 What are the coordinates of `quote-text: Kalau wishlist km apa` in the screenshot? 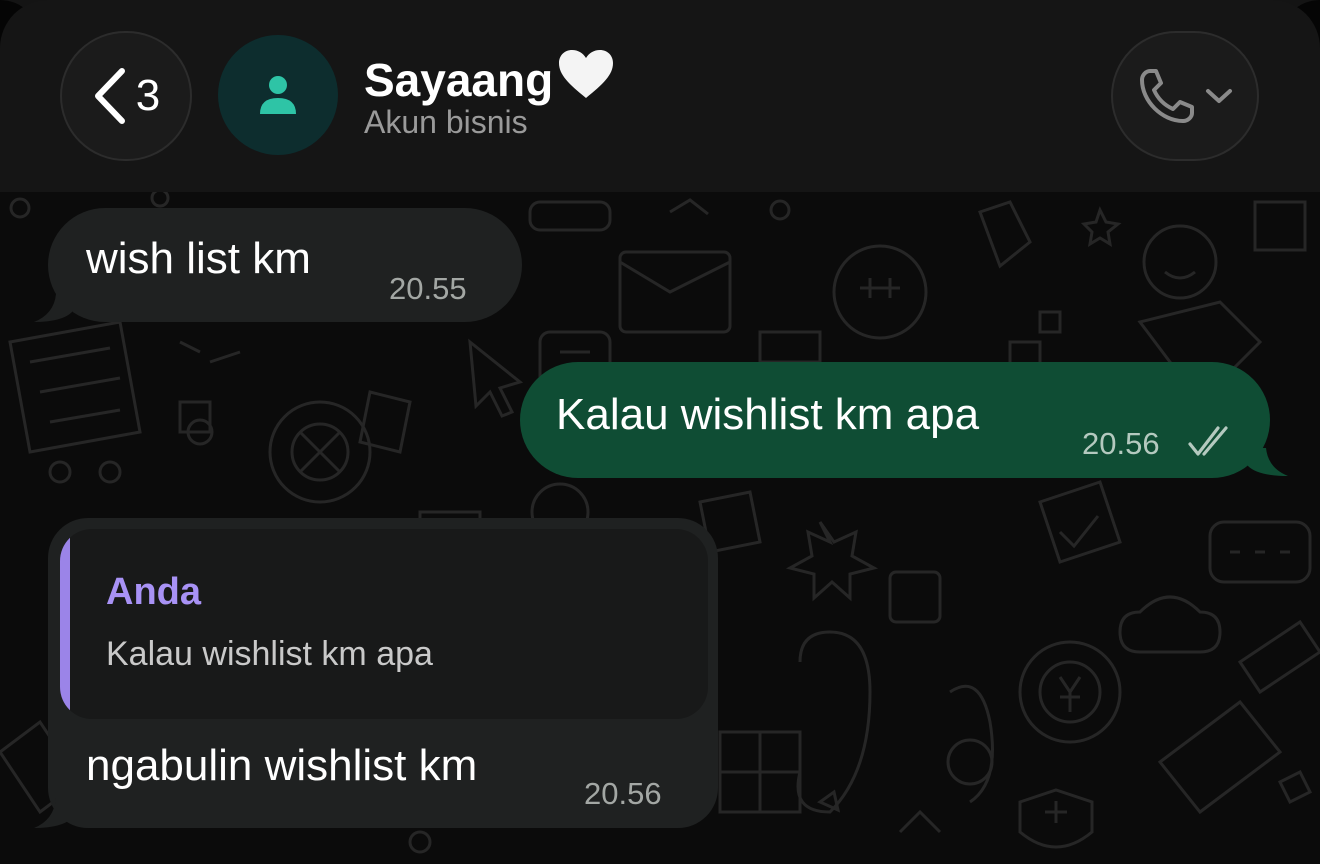 It's located at (269, 654).